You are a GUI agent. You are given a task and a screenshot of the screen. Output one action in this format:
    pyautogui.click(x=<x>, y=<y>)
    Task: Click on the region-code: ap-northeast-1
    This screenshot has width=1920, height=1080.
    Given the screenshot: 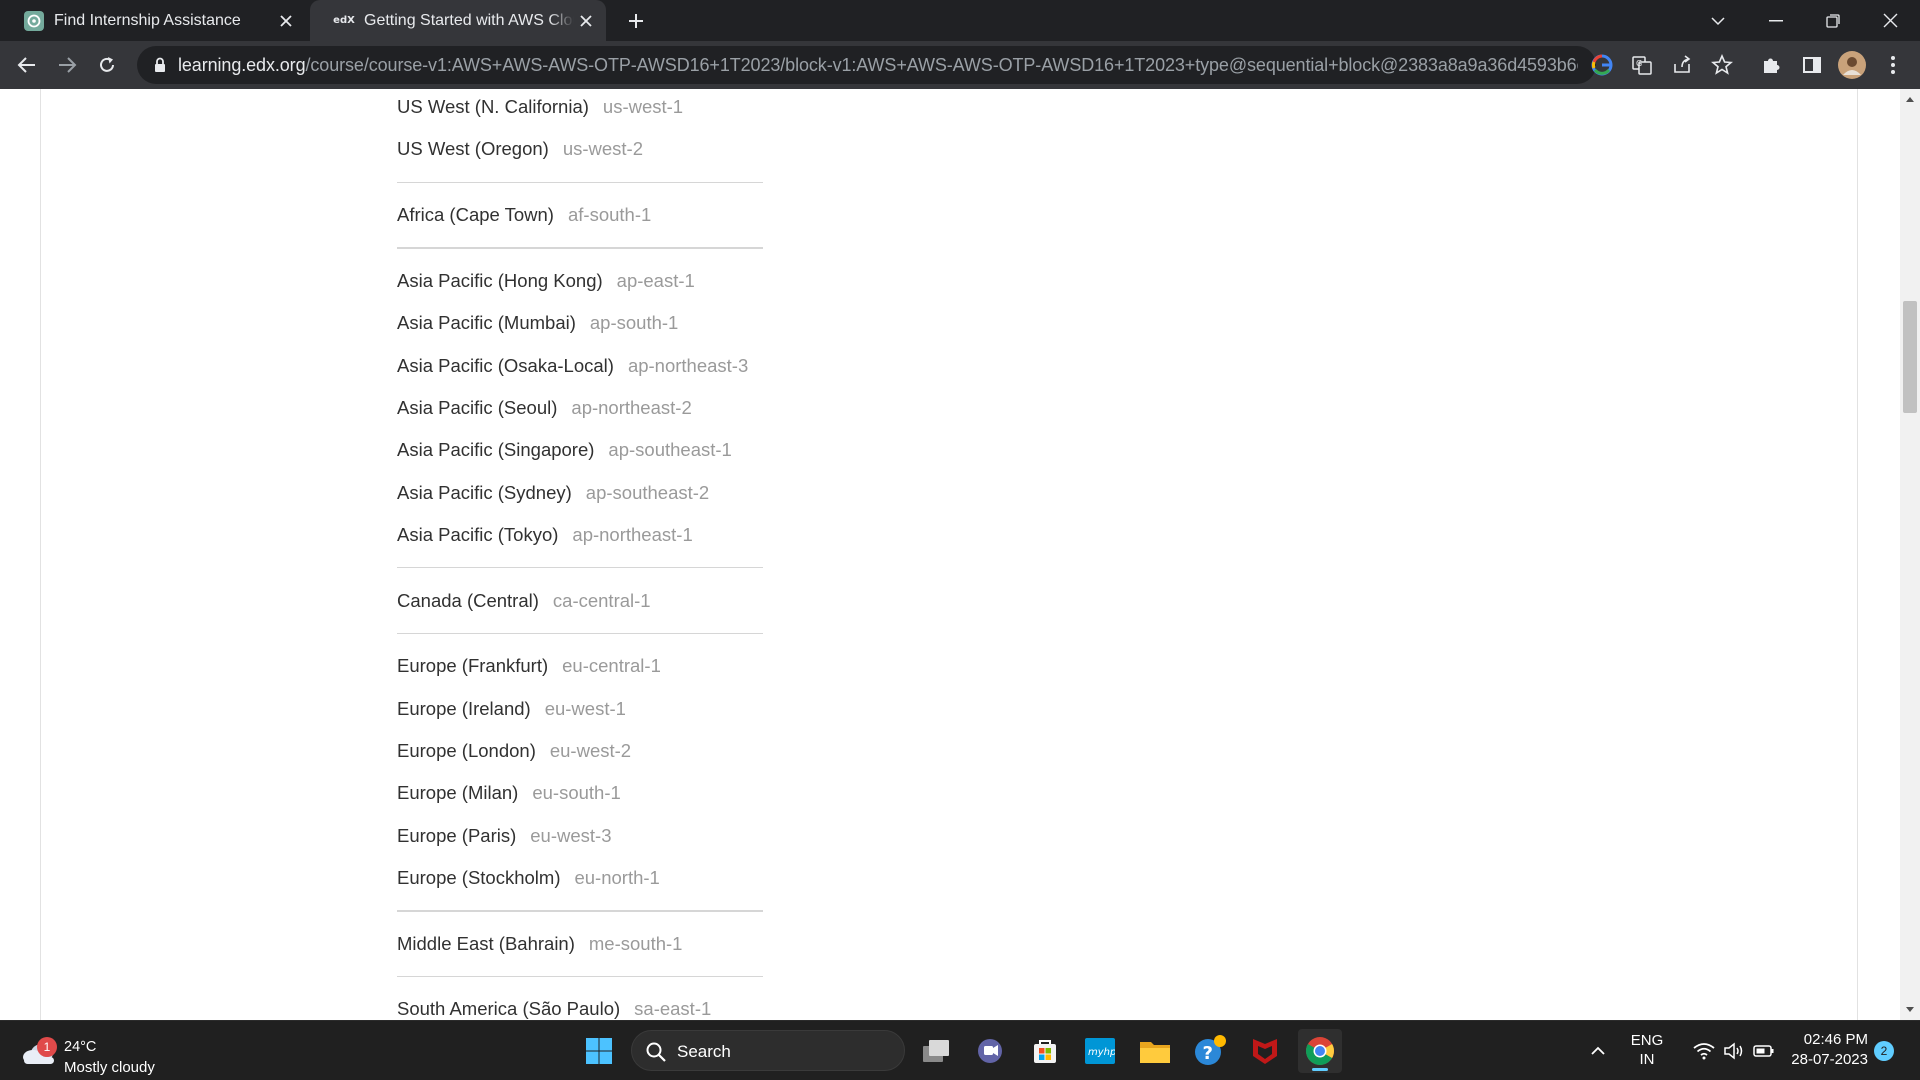 What is the action you would take?
    pyautogui.click(x=632, y=534)
    